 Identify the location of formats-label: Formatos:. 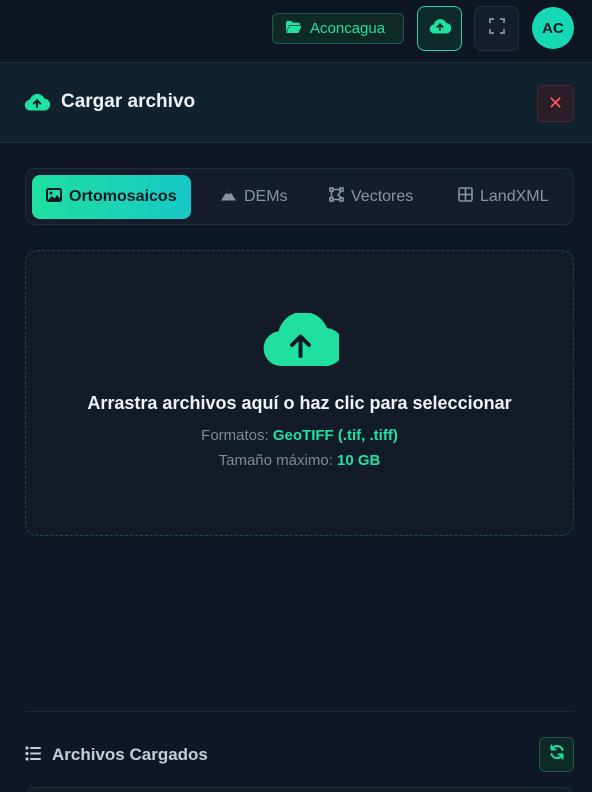
(235, 435).